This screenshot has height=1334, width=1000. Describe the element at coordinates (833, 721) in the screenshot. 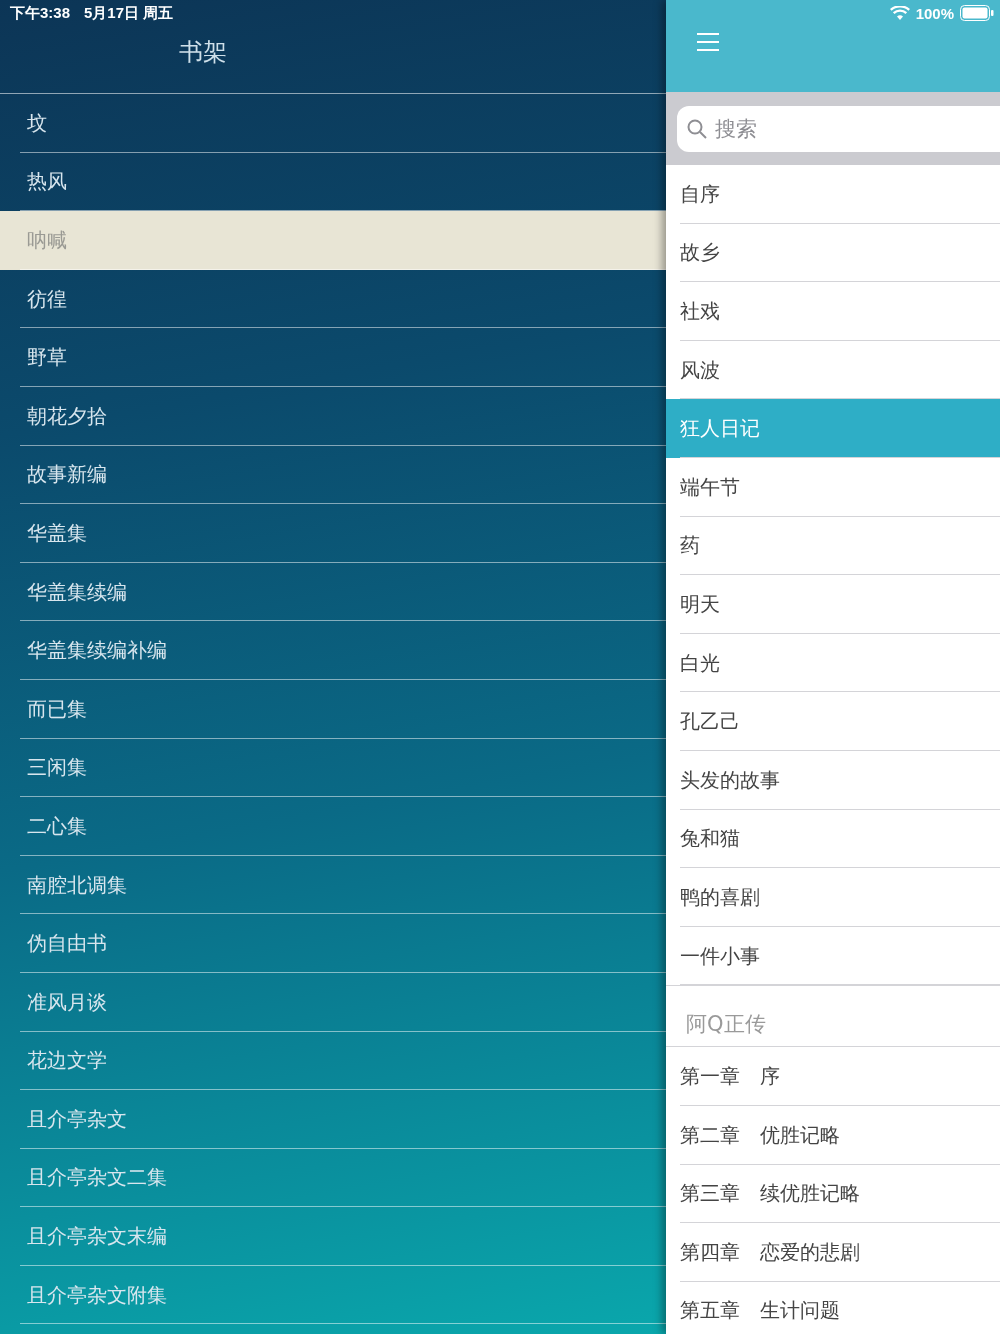

I see `chapter-item: 孔乙己` at that location.